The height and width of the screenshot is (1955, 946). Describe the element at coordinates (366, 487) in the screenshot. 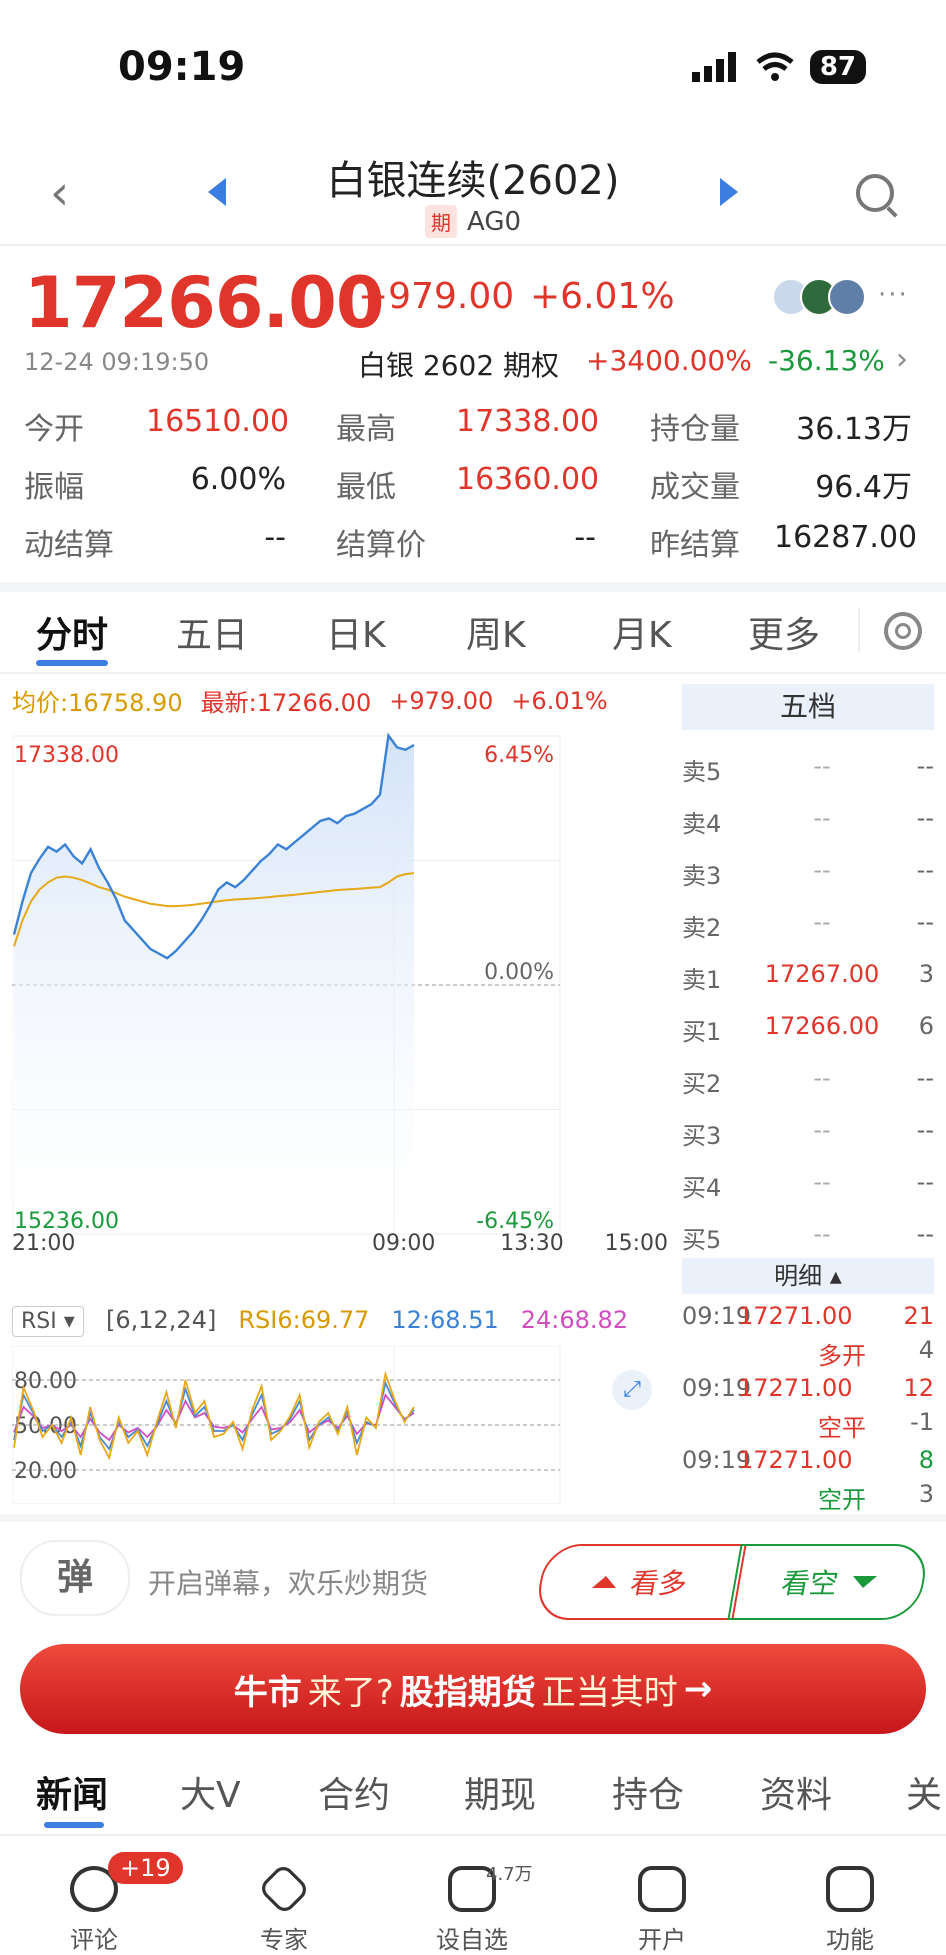

I see `stat-label: 最低` at that location.